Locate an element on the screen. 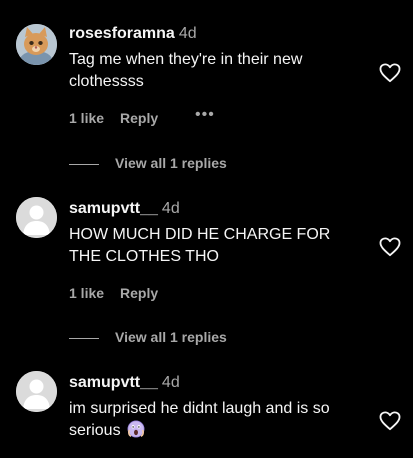 This screenshot has width=413, height=458. more-options-button: ••• is located at coordinates (205, 115).